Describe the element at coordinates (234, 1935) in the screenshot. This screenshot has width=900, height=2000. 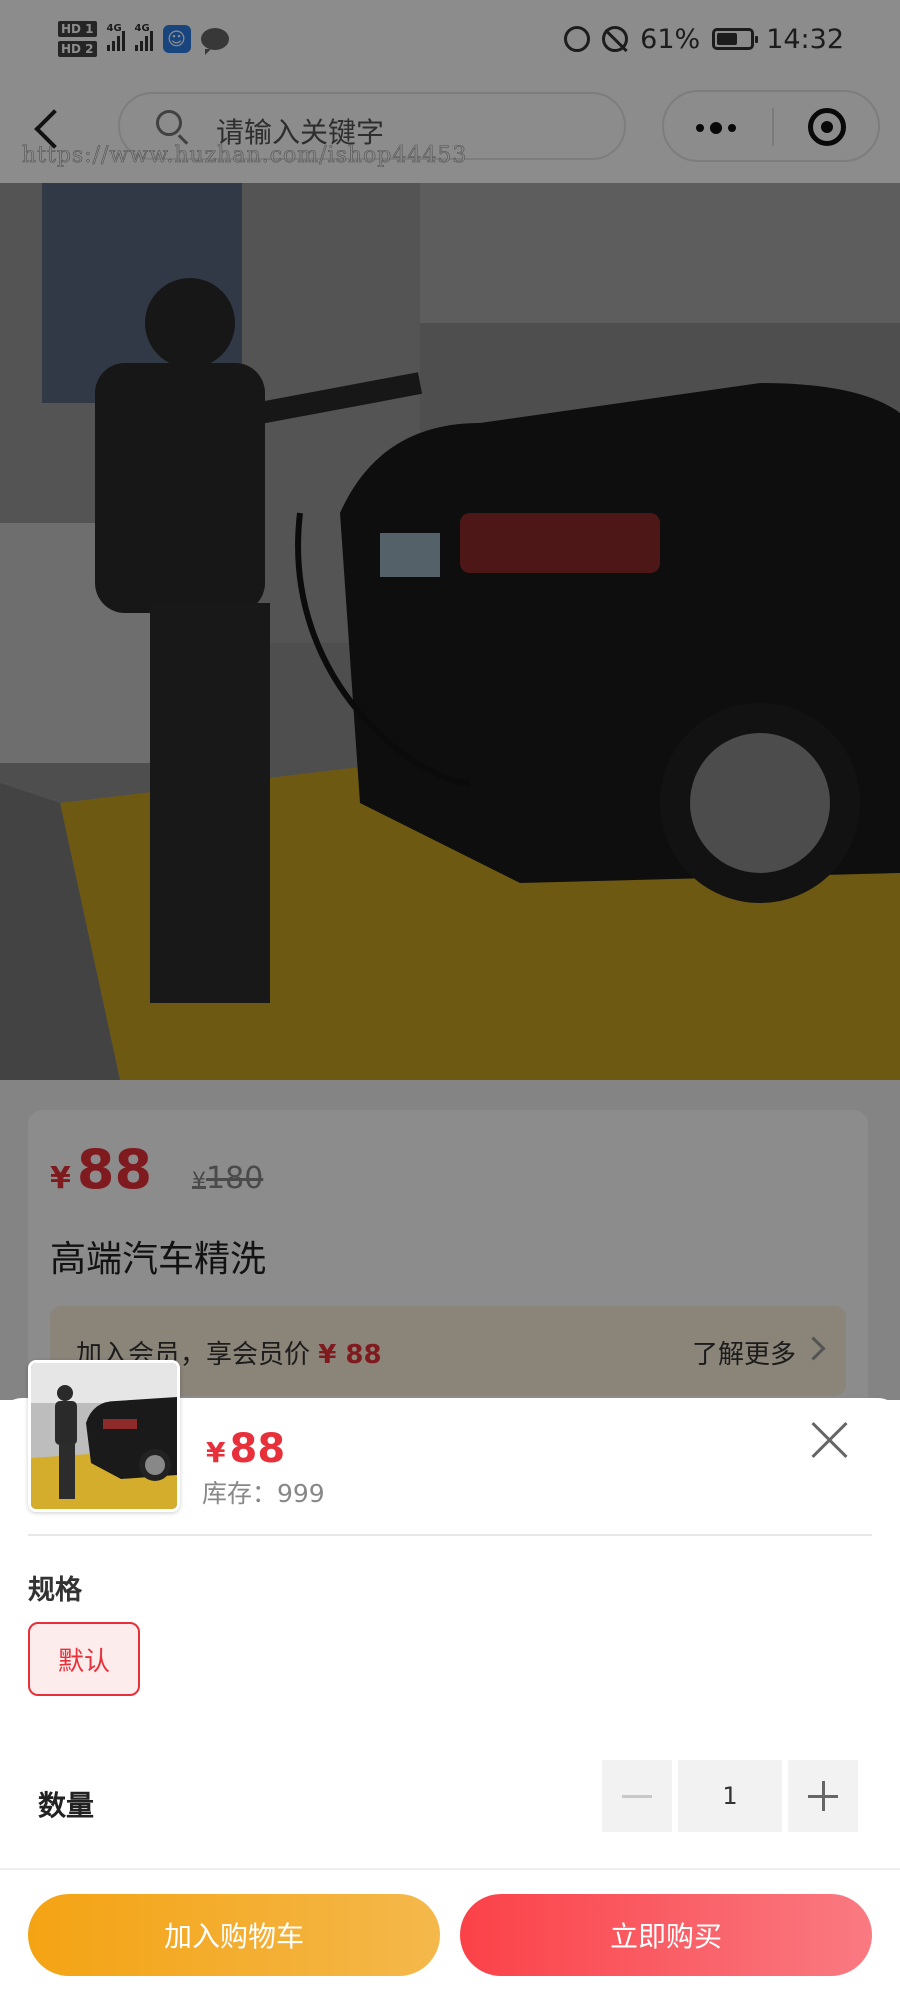
I see `add-to-cart-button: 加入购物车` at that location.